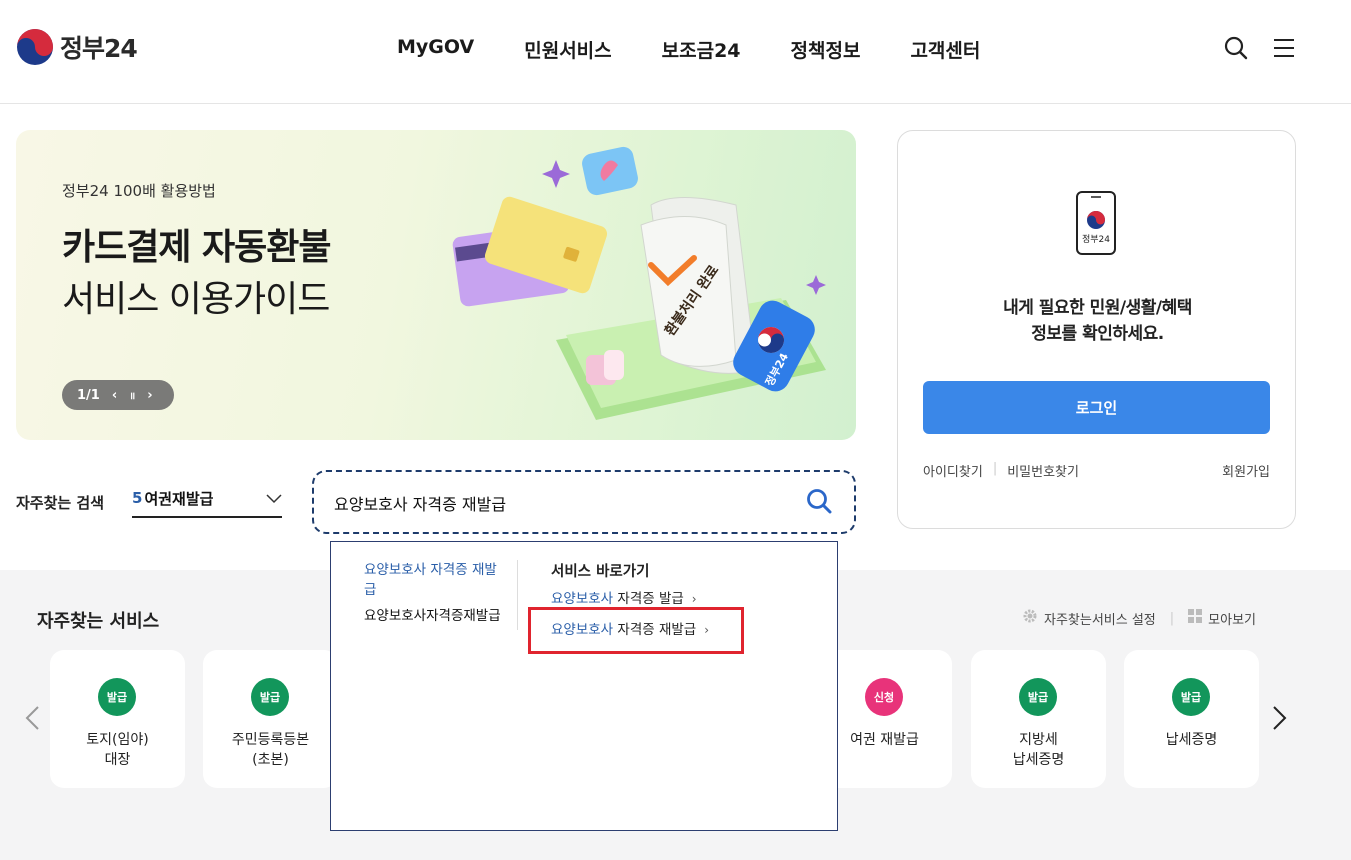  I want to click on services-settings-button: 자주찾는서비스 설정, so click(1089, 618).